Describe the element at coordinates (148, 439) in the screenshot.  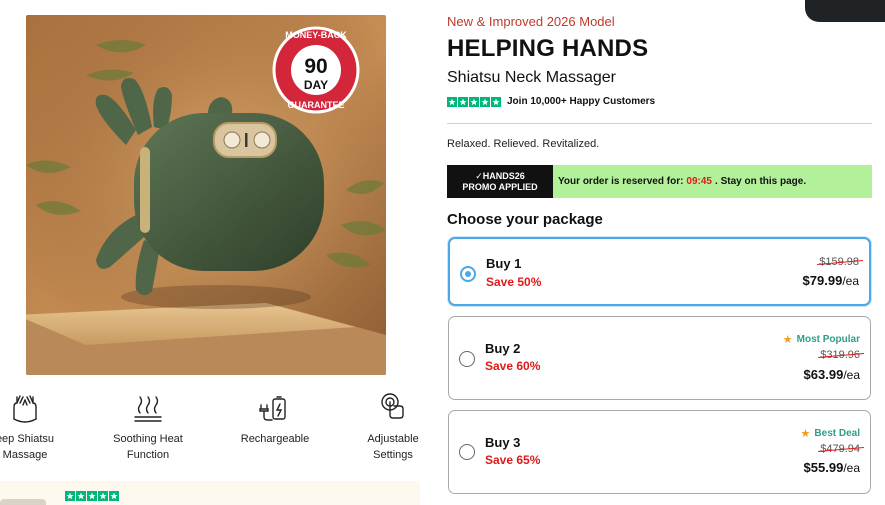
I see `feature-label: Soothing Heat` at that location.